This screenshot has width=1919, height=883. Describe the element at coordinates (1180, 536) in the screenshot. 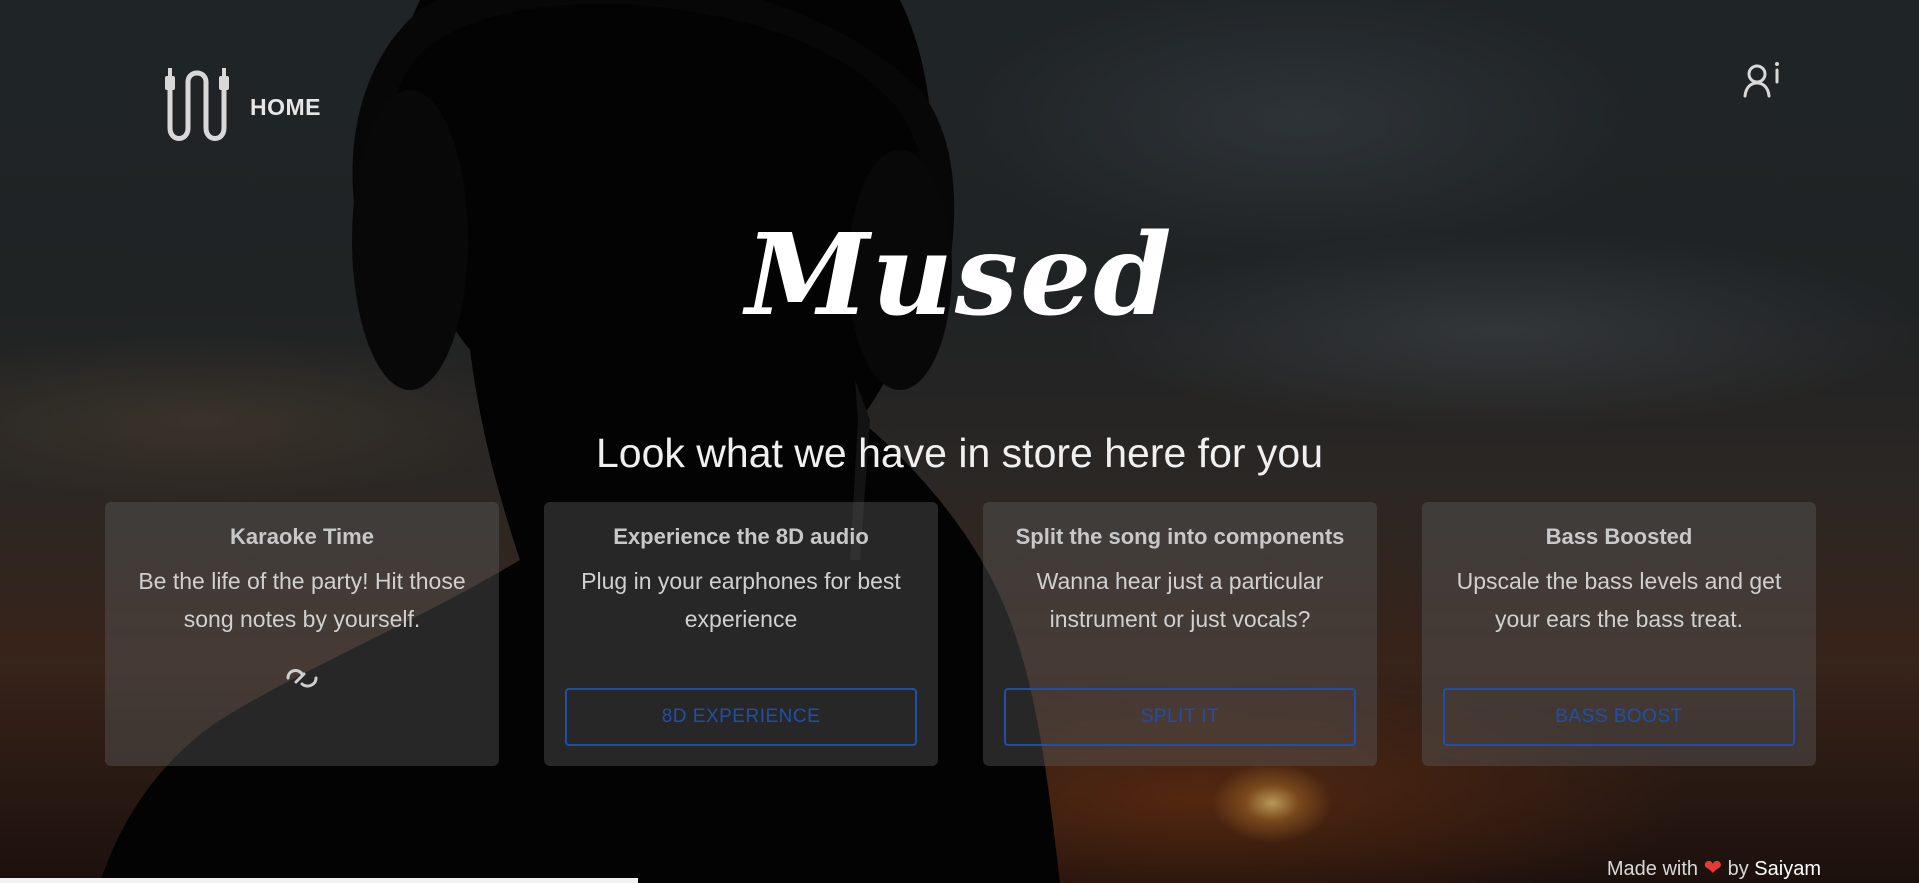

I see `card-title: Split the song into components` at that location.